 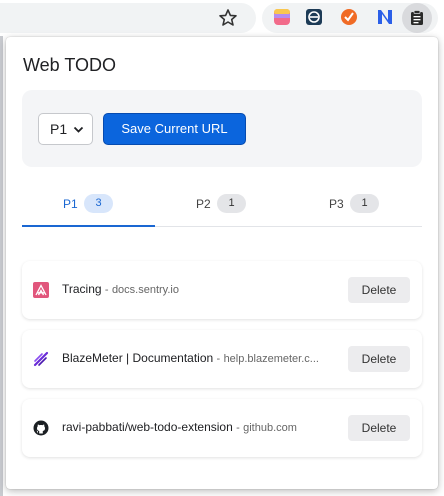 I want to click on controls-panel: P1 Save Current URL, so click(x=222, y=128).